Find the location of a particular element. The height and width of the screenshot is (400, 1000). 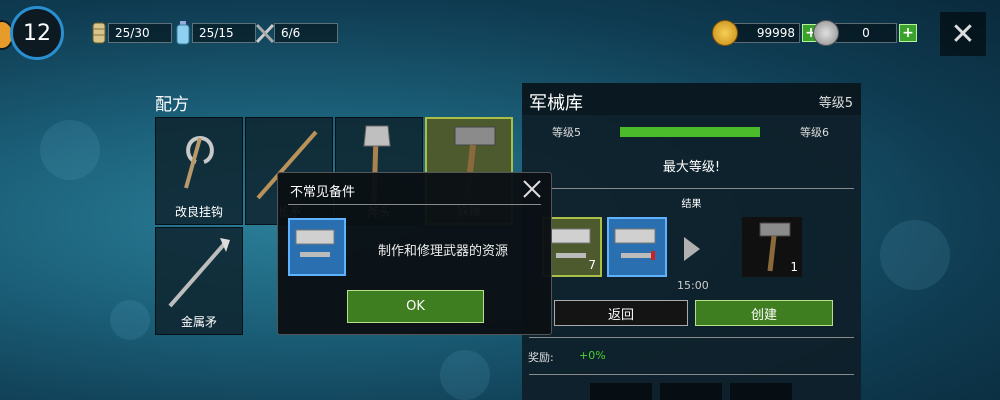

add-silver-button: + is located at coordinates (908, 33).